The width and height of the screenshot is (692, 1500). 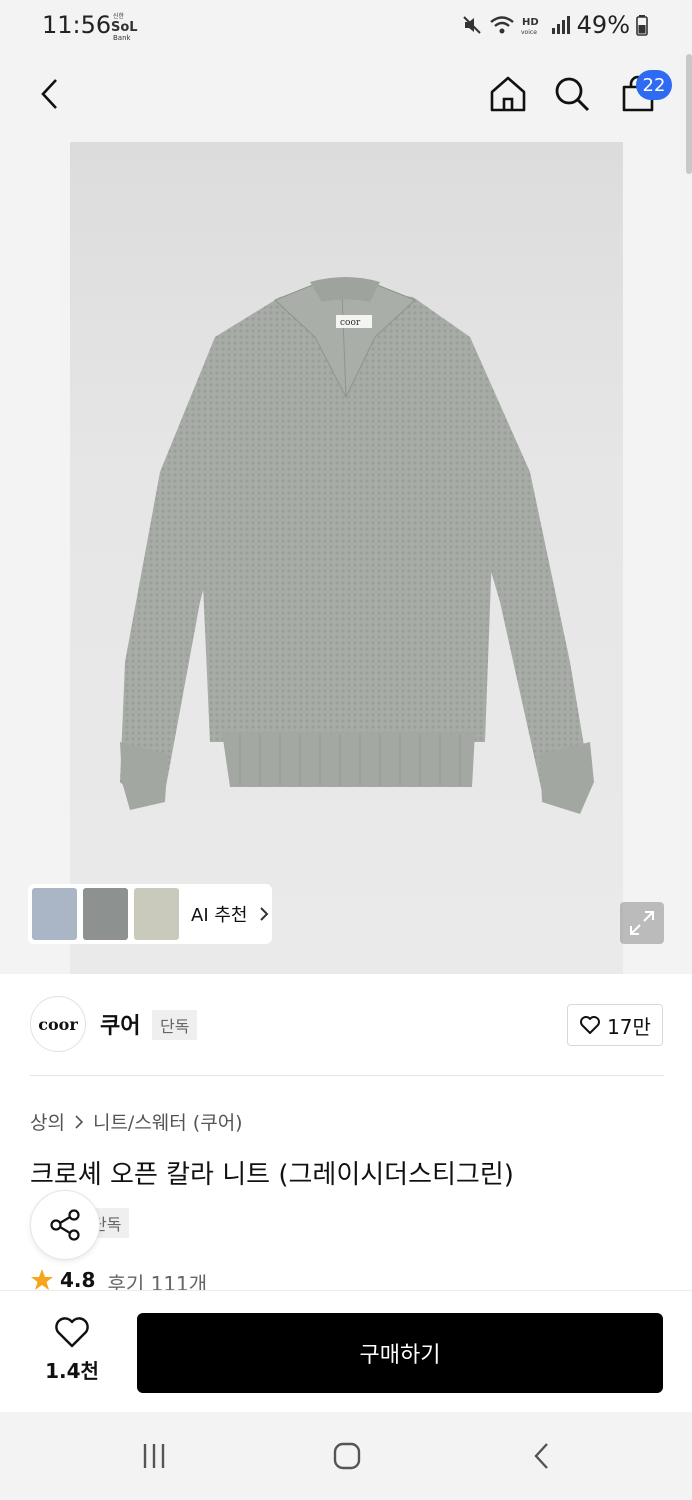 I want to click on buy-button: 구매하기, so click(x=400, y=1353).